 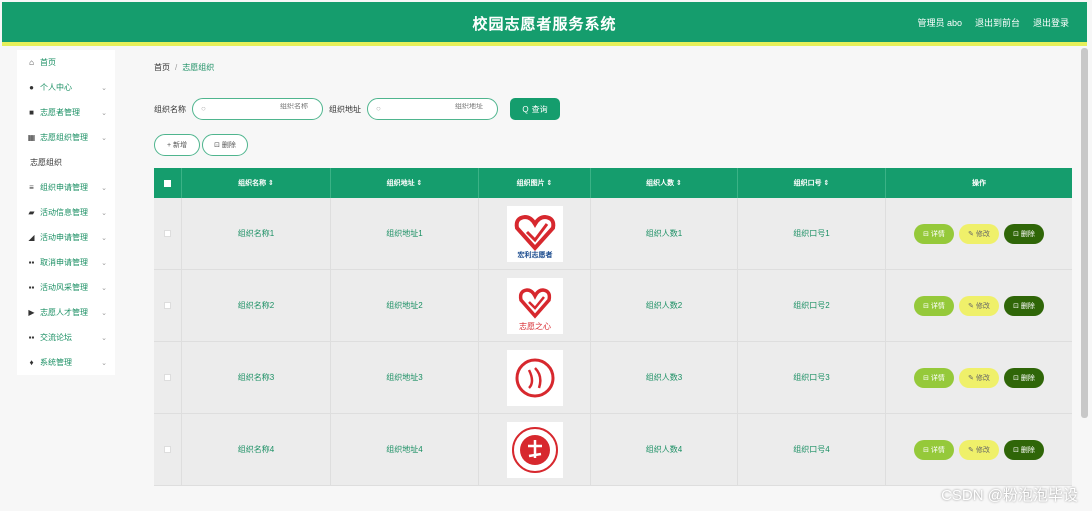 I want to click on breadcrumb-home: 首页, so click(x=162, y=67).